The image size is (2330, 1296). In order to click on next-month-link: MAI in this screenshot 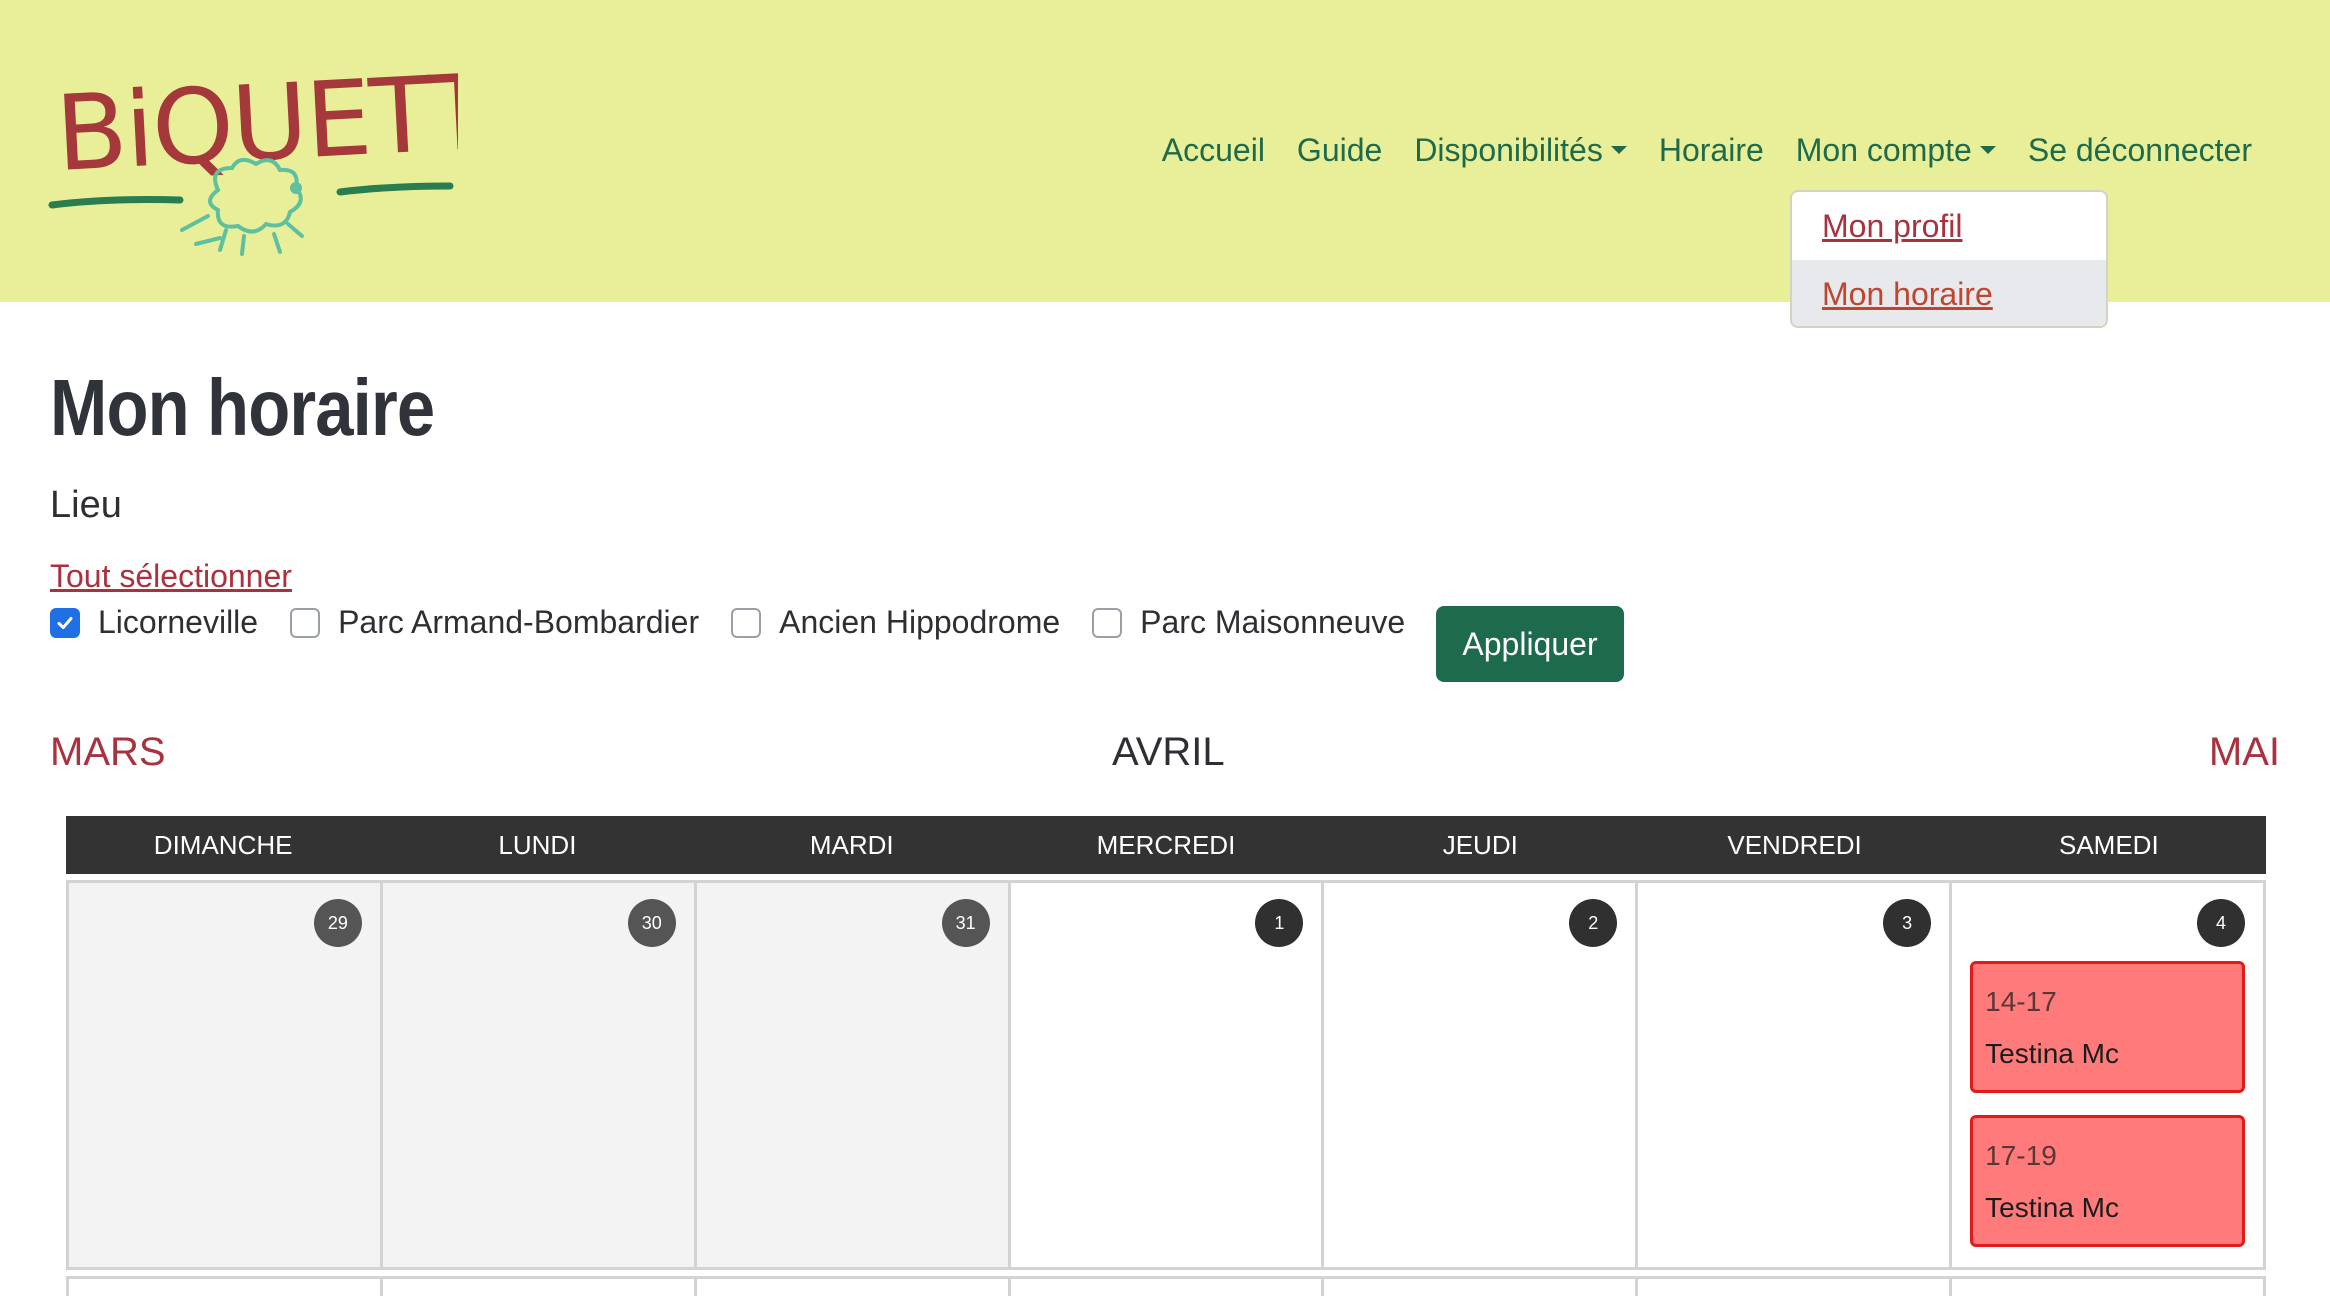, I will do `click(2244, 752)`.